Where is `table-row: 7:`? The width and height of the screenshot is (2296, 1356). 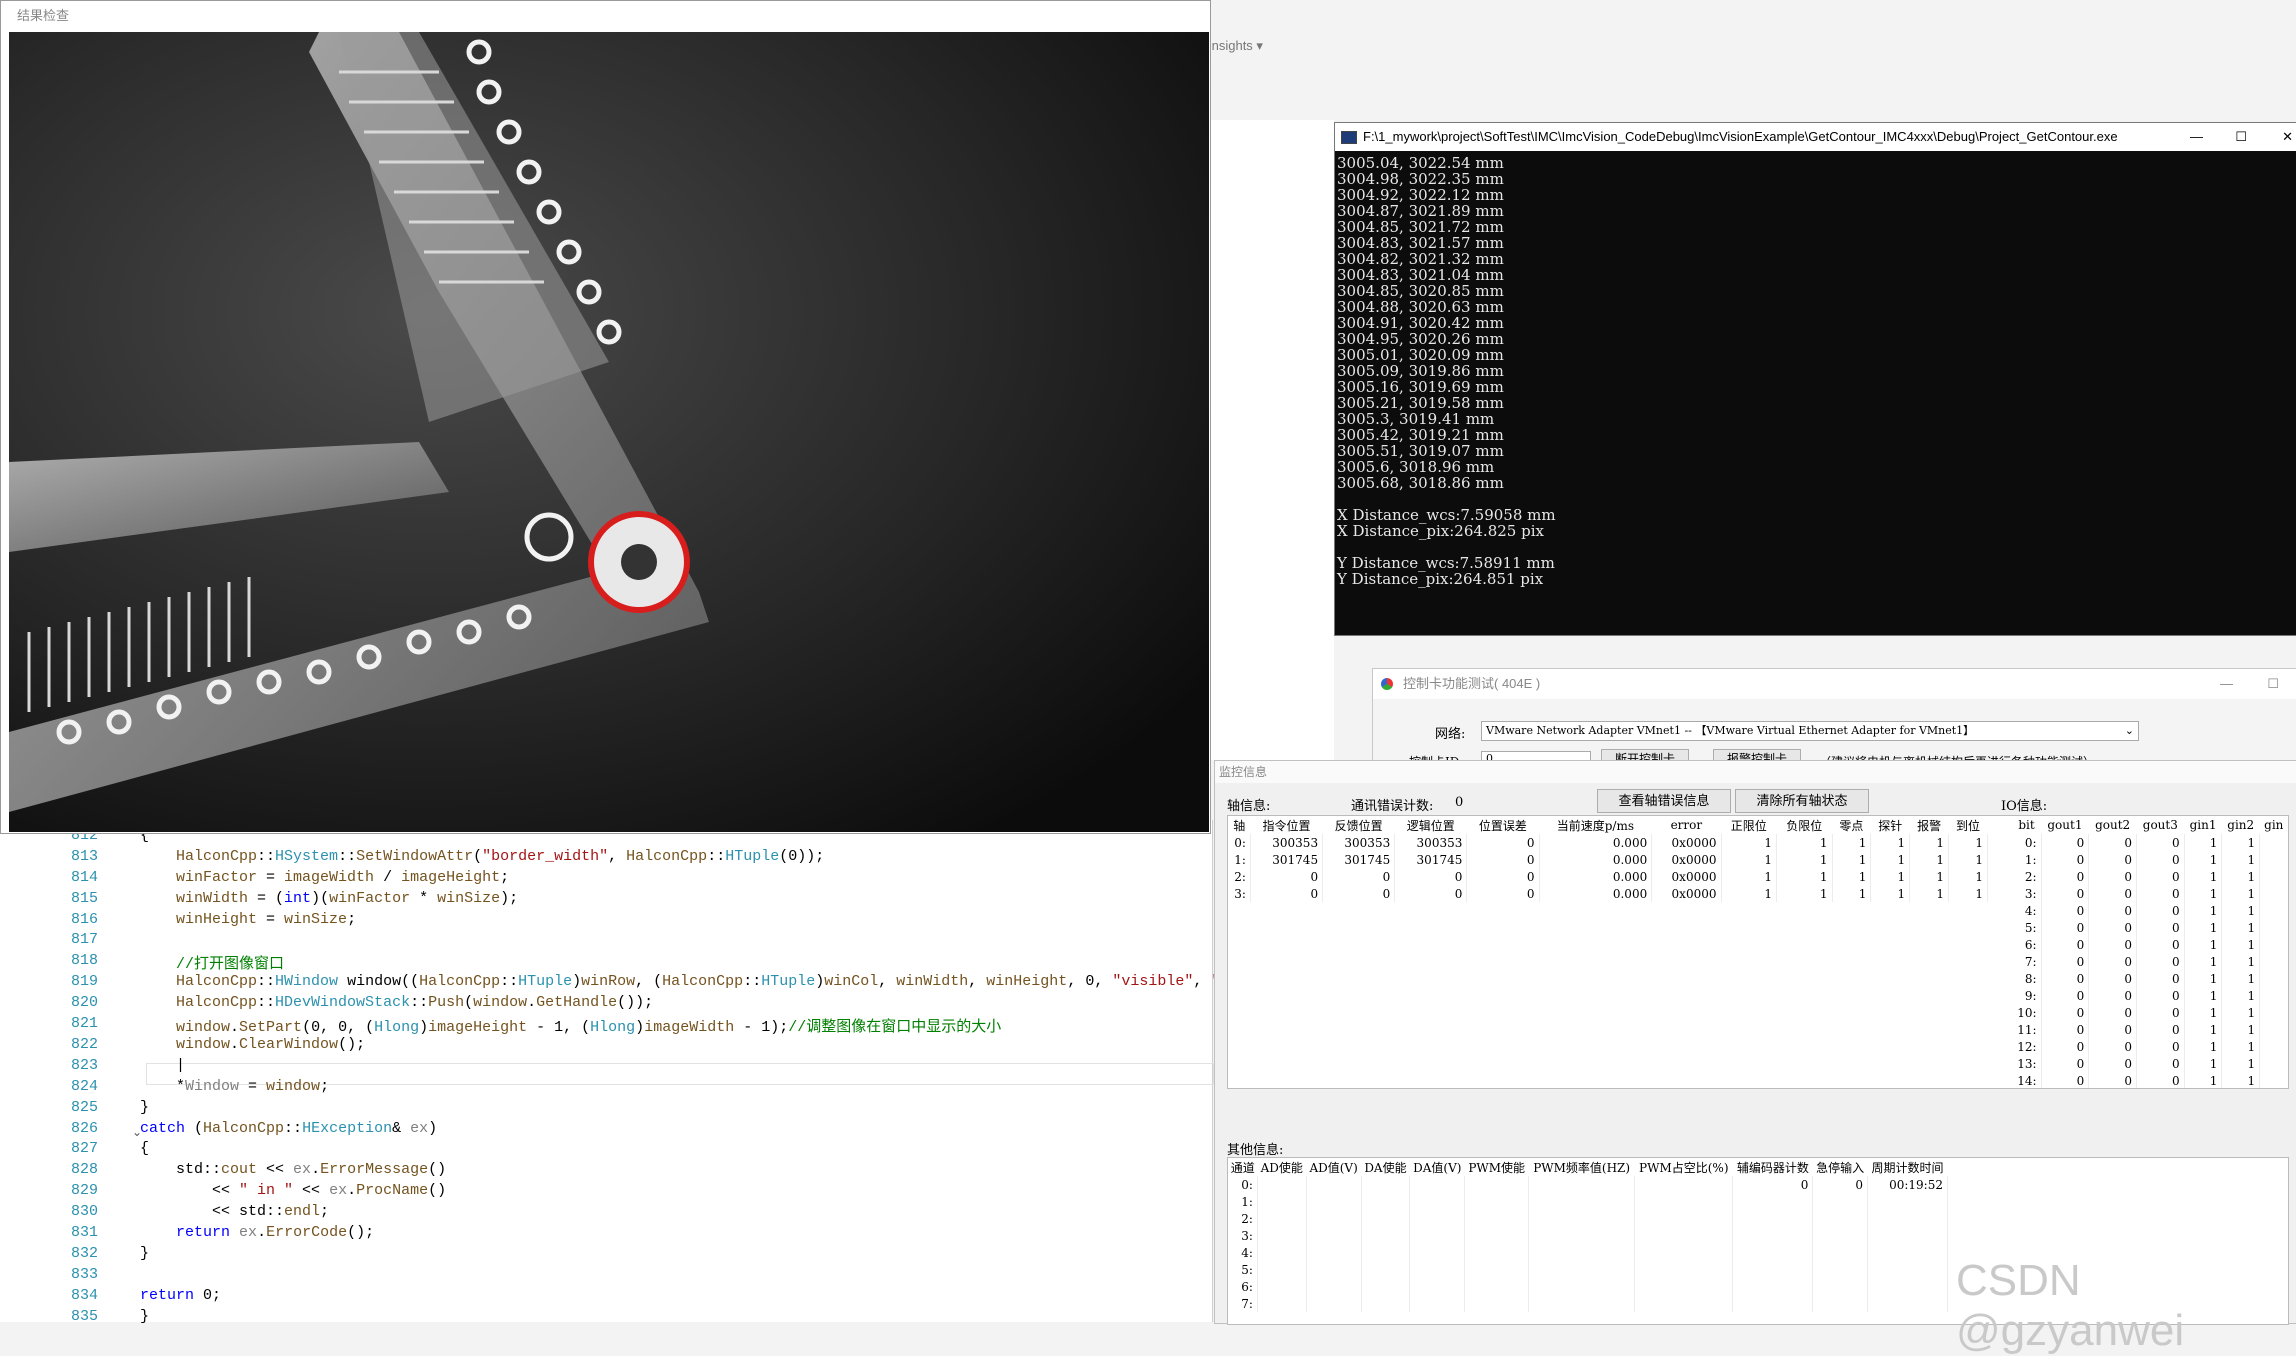
table-row: 7: is located at coordinates (1588, 1303).